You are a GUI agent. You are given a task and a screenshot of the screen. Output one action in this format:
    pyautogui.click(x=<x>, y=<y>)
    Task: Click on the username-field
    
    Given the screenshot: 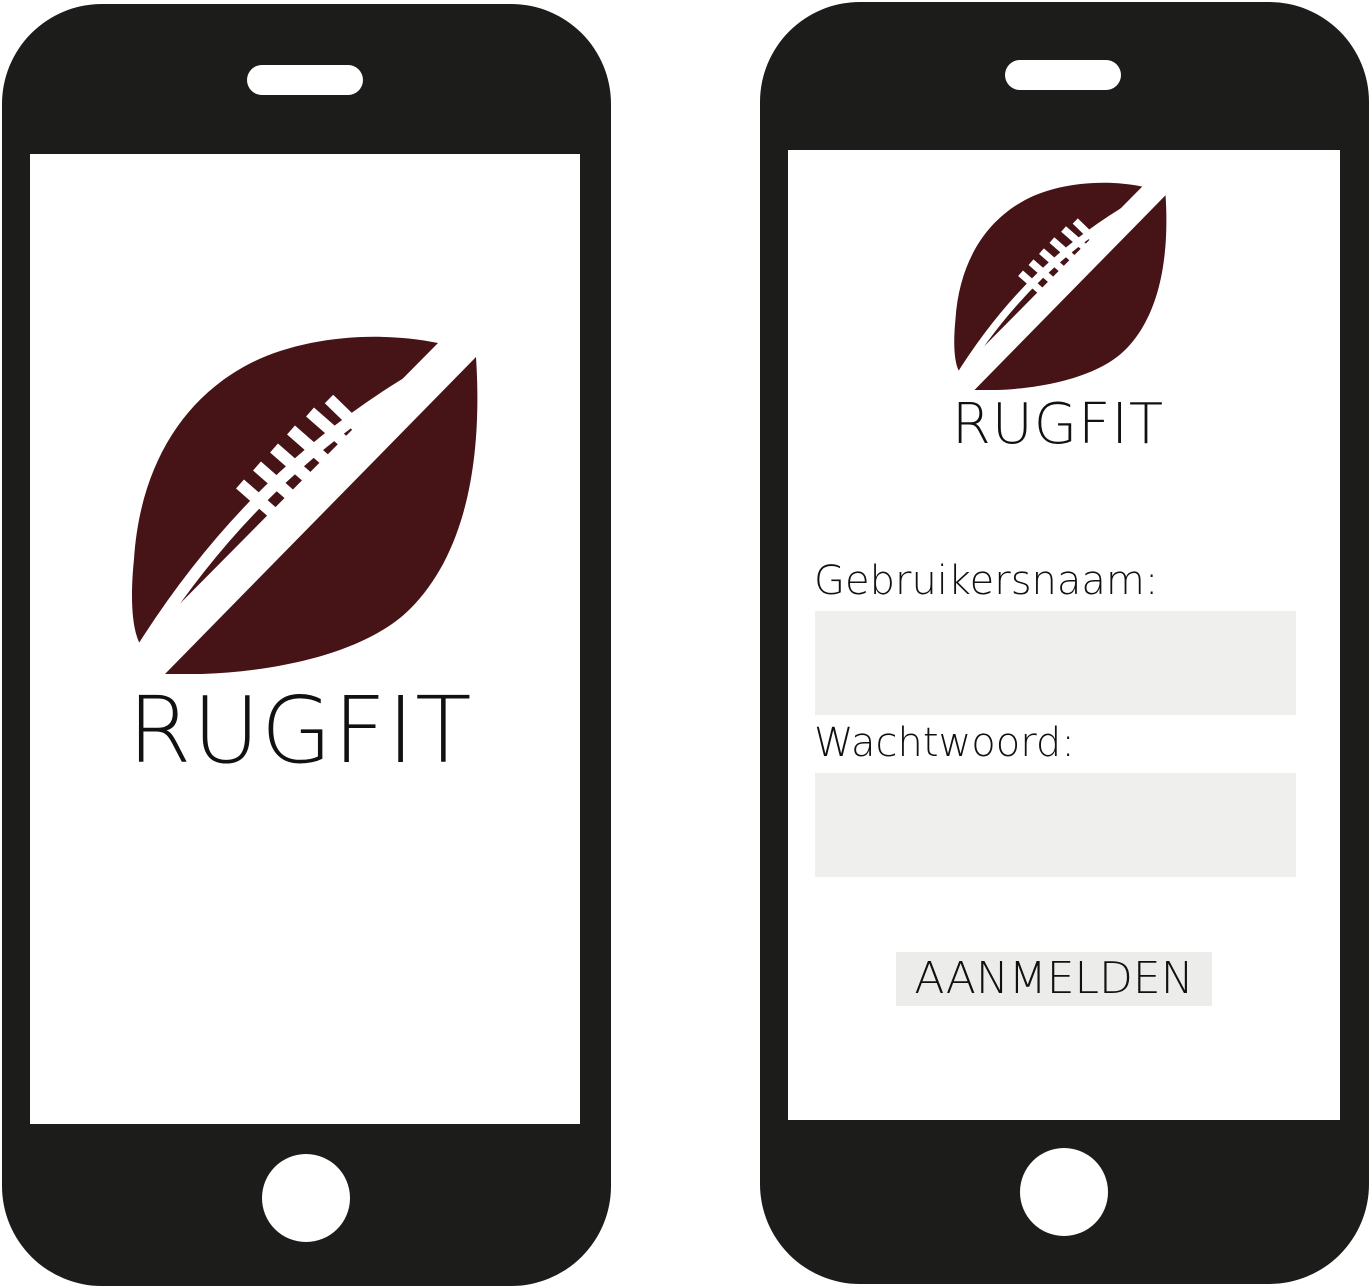 What is the action you would take?
    pyautogui.click(x=1055, y=663)
    